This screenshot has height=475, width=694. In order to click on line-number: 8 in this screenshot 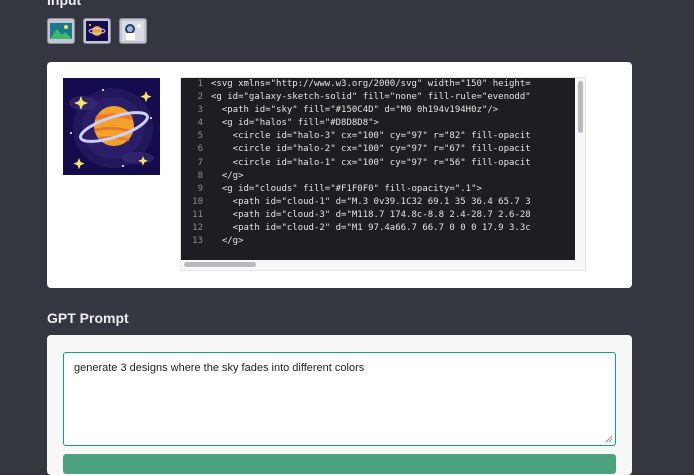, I will do `click(200, 175)`.